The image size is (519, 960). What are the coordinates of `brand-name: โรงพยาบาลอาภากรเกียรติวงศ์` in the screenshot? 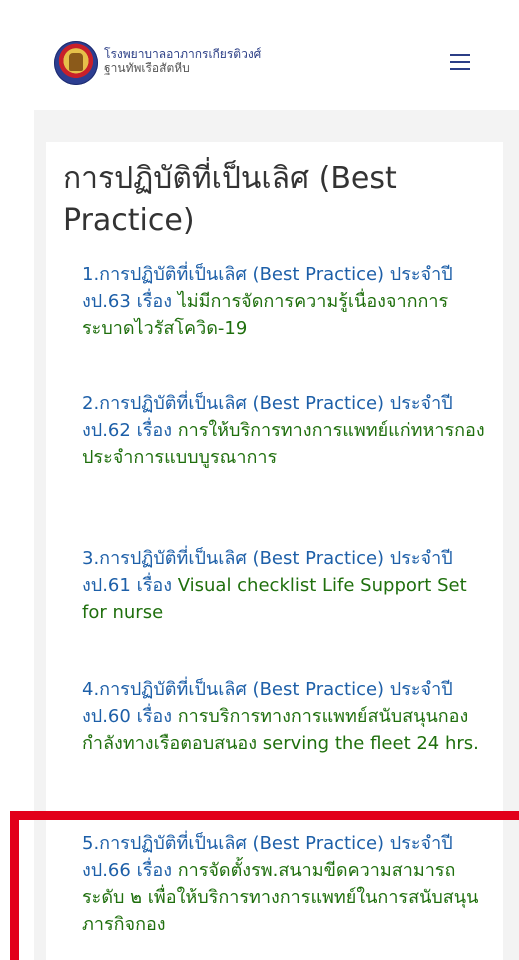 It's located at (183, 54).